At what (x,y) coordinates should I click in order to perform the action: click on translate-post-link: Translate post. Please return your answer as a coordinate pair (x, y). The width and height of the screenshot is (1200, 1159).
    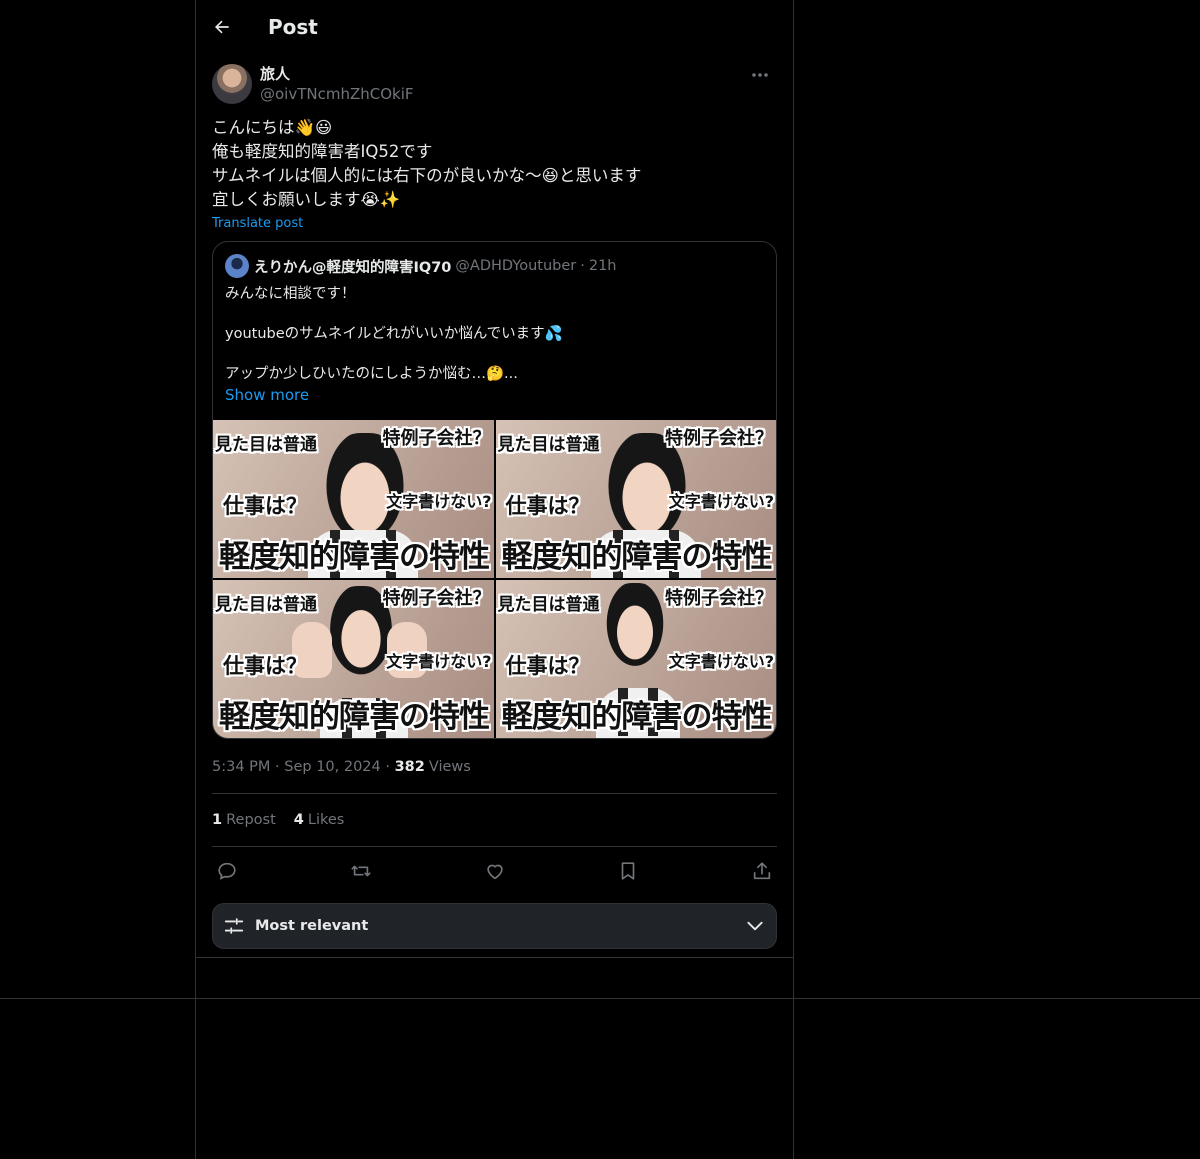
    Looking at the image, I should click on (257, 223).